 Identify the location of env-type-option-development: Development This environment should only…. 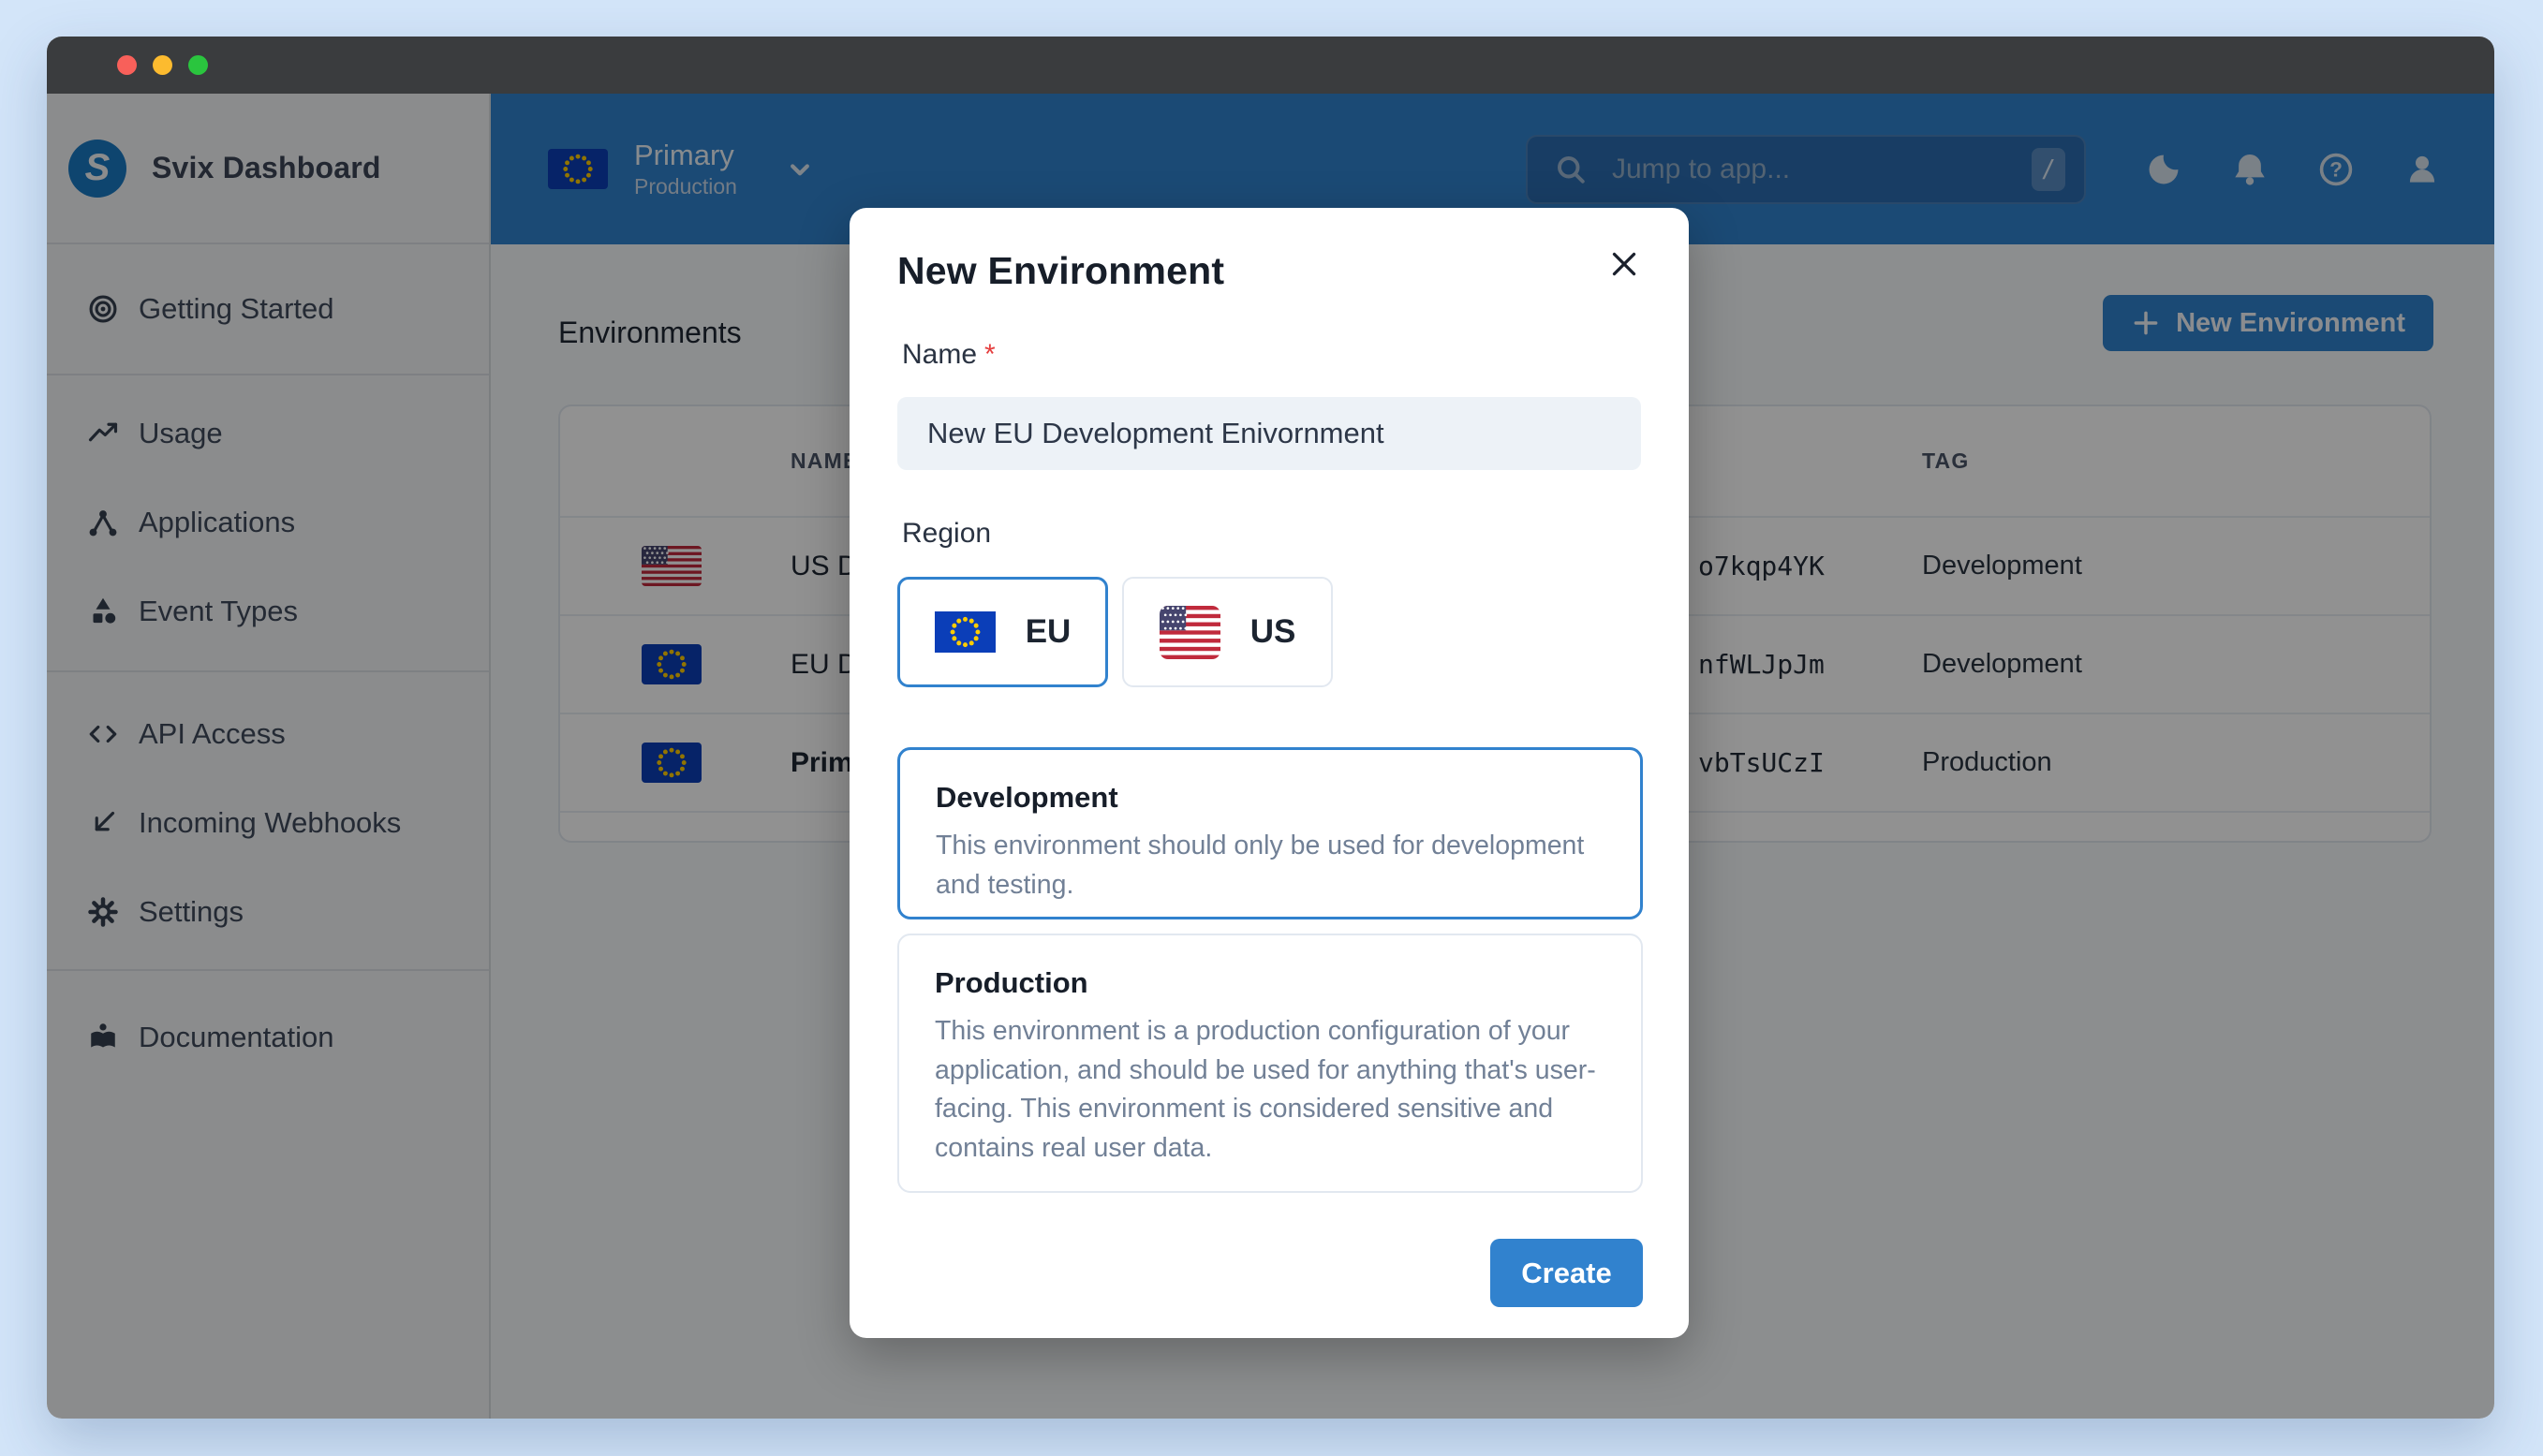
(1270, 833).